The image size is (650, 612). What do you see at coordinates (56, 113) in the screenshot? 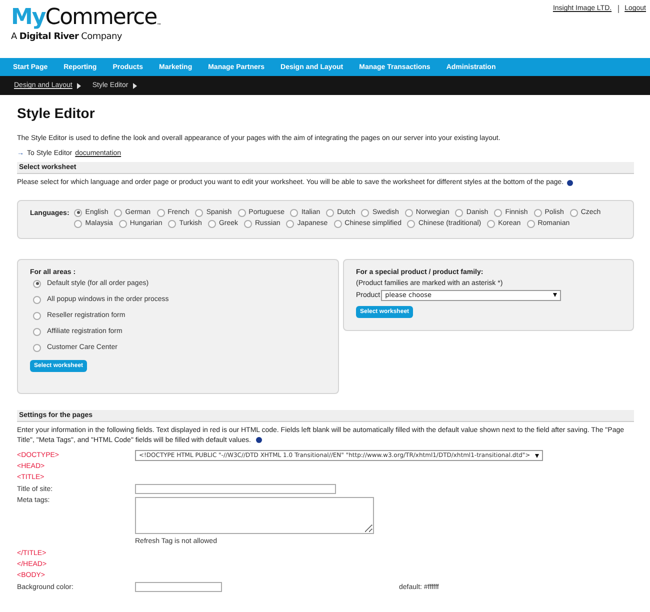
I see `page-title: Style Editor` at bounding box center [56, 113].